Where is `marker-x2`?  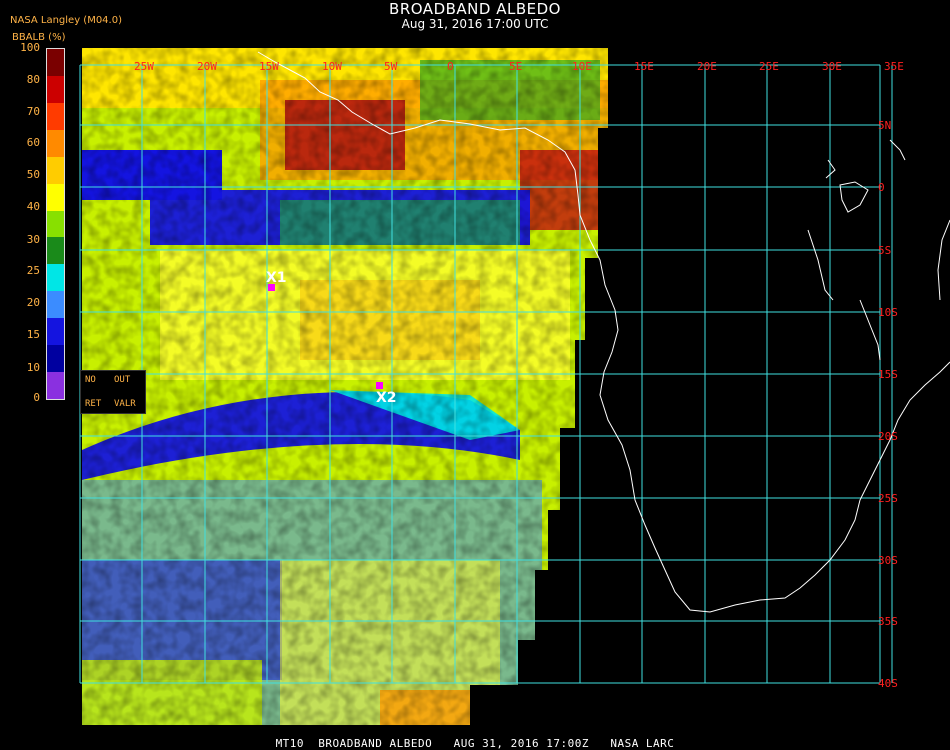 marker-x2 is located at coordinates (379, 385).